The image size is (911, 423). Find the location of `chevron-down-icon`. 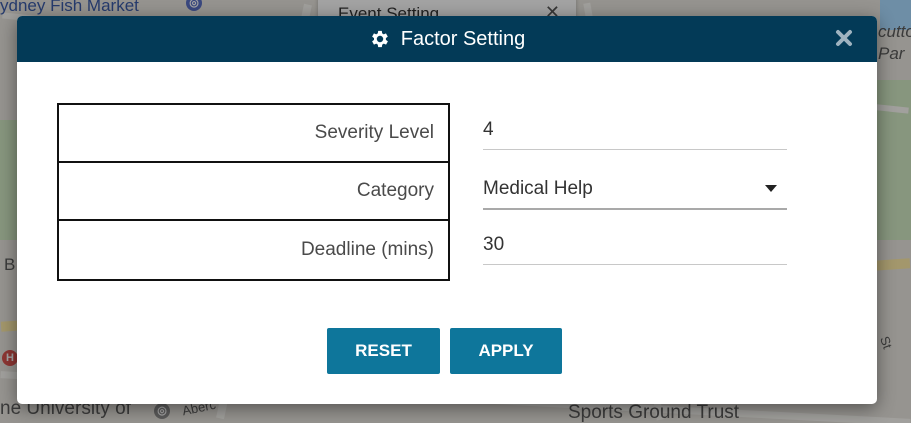

chevron-down-icon is located at coordinates (771, 188).